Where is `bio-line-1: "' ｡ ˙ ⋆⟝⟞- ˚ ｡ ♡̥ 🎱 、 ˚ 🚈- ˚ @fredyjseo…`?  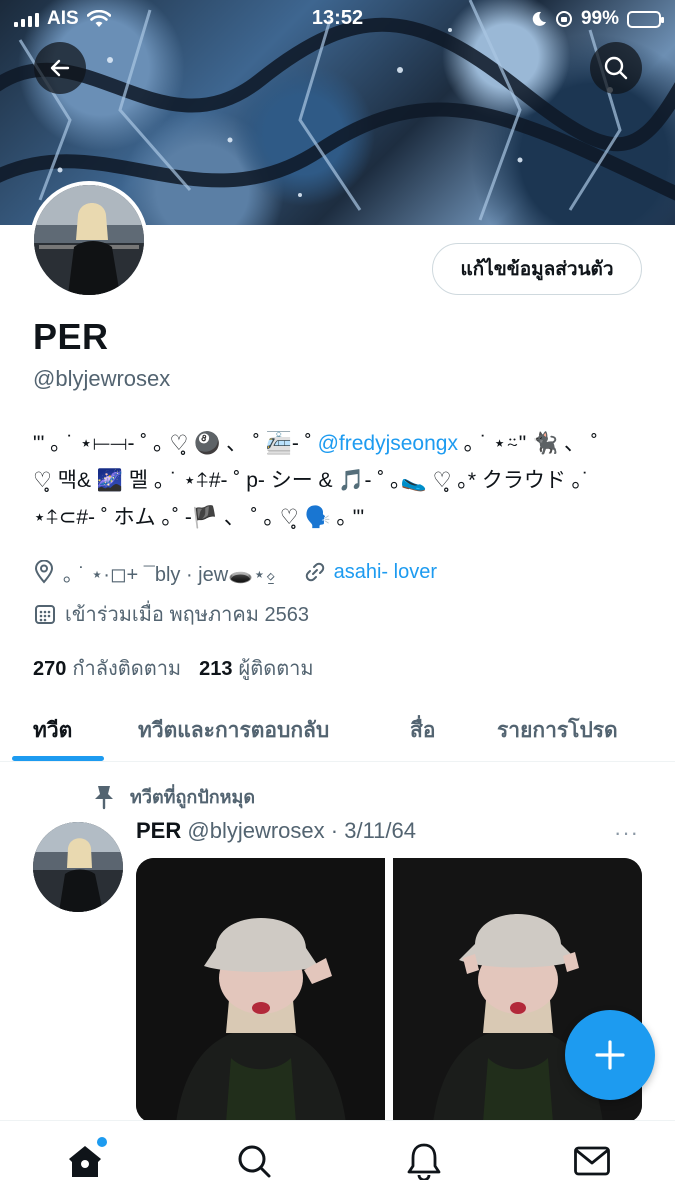 bio-line-1: "' ｡ ˙ ⋆⟝⟞- ˚ ｡ ♡̥ 🎱 、 ˚ 🚈- ˚ @fredyjseo… is located at coordinates (338, 443).